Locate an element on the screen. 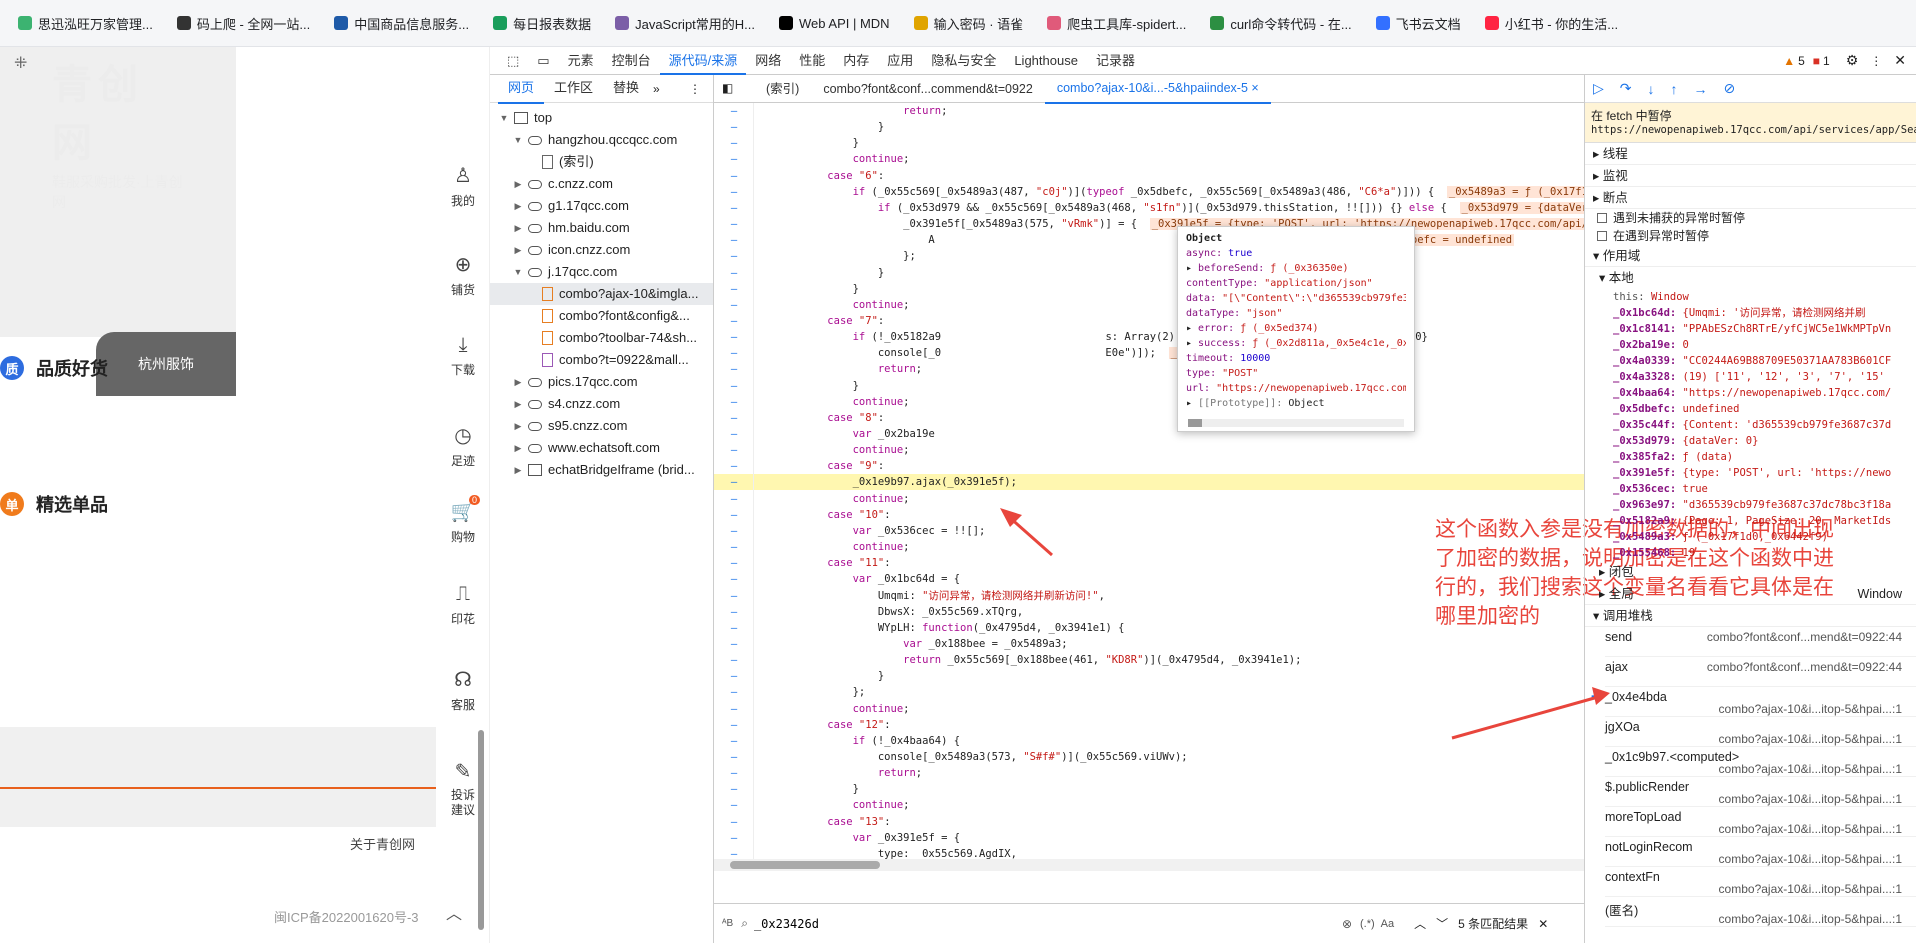 The height and width of the screenshot is (943, 1916). call-frame: send combo?font&conf...mend&t=0922:44 is located at coordinates (1760, 642).